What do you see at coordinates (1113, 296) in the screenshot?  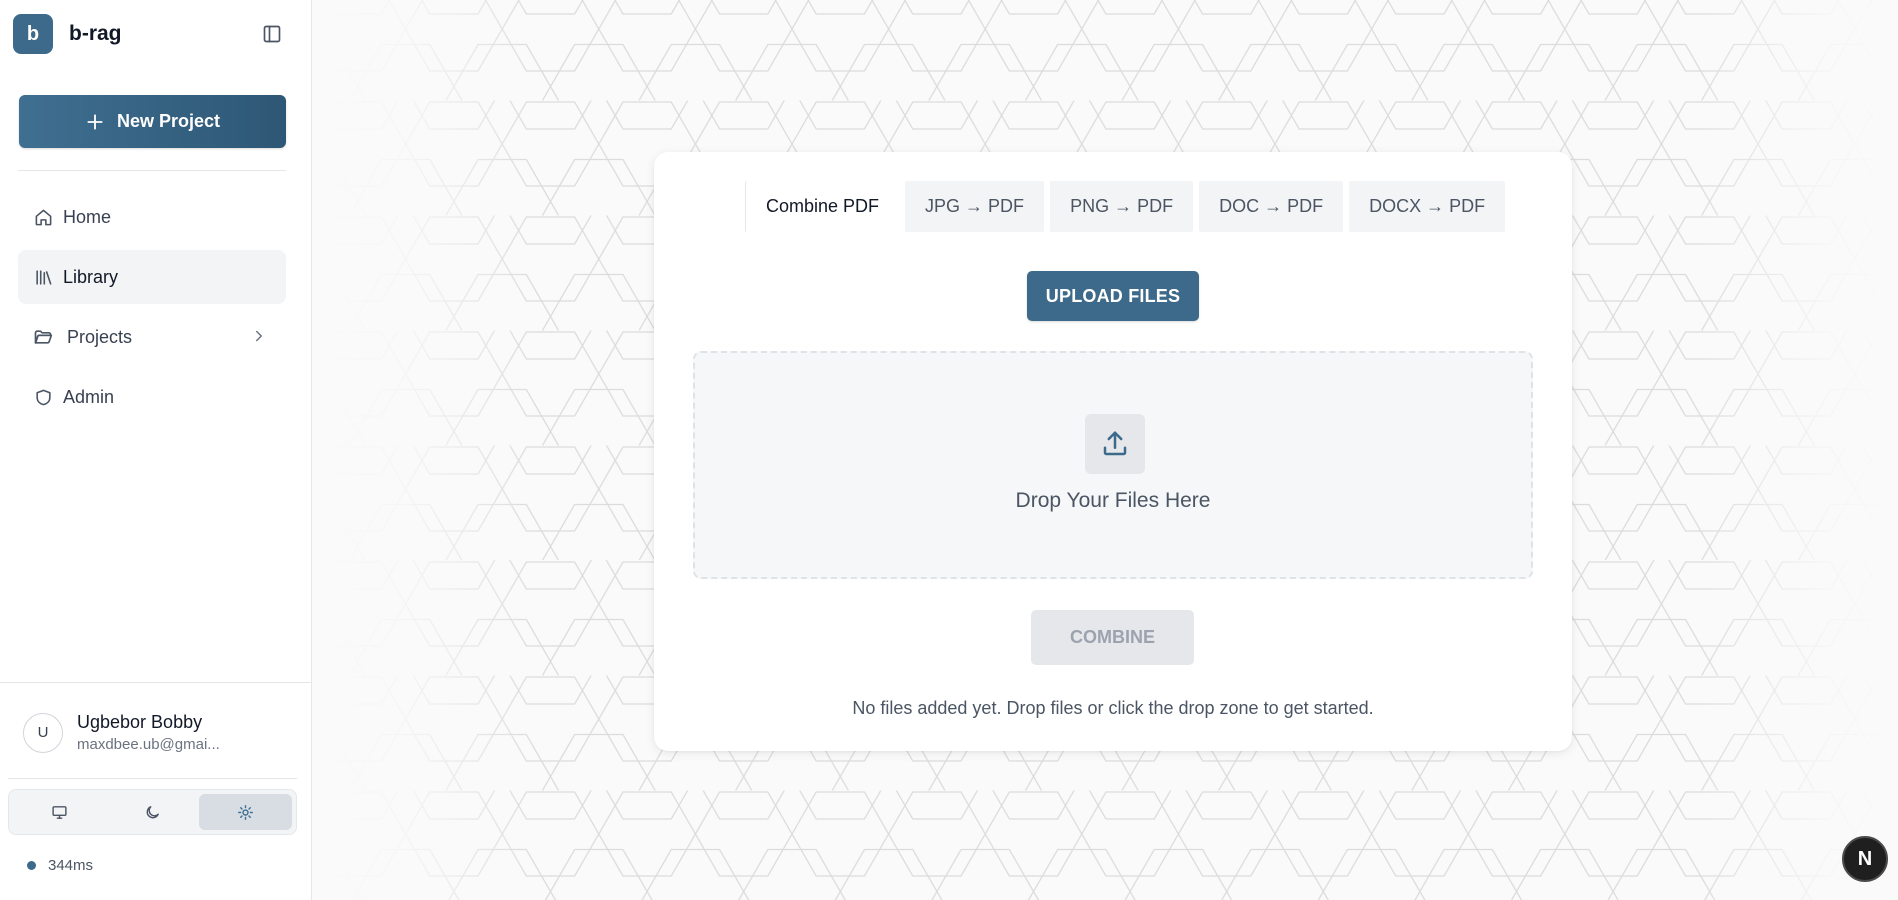 I see `upload-files-button: UPLOAD FILES` at bounding box center [1113, 296].